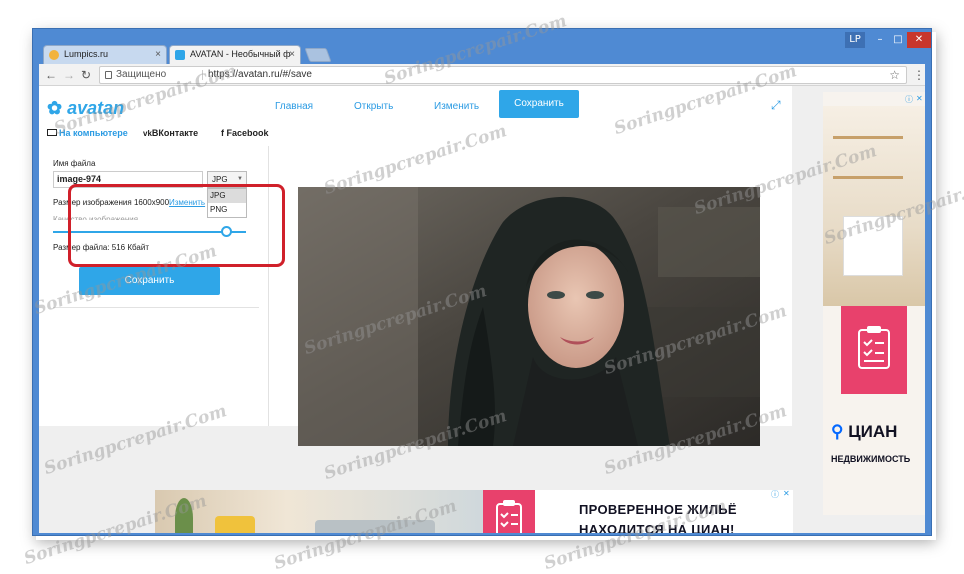 The height and width of the screenshot is (574, 964). What do you see at coordinates (294, 106) in the screenshot?
I see `nav-home: Главная` at bounding box center [294, 106].